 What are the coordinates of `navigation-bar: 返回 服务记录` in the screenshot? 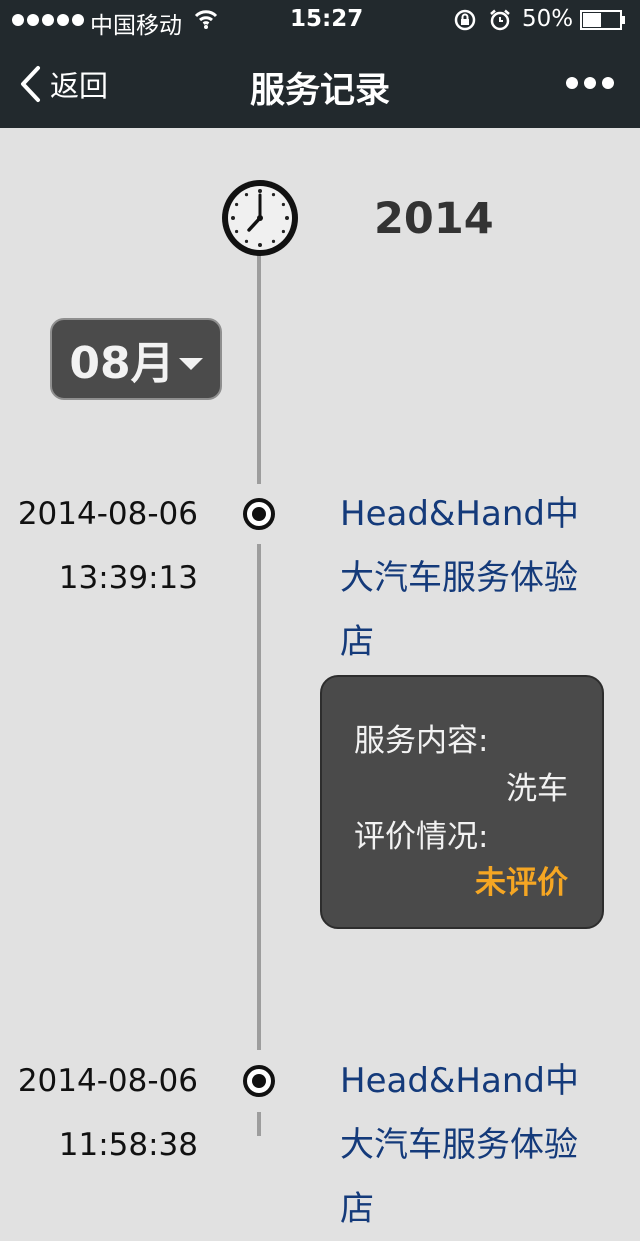 It's located at (320, 84).